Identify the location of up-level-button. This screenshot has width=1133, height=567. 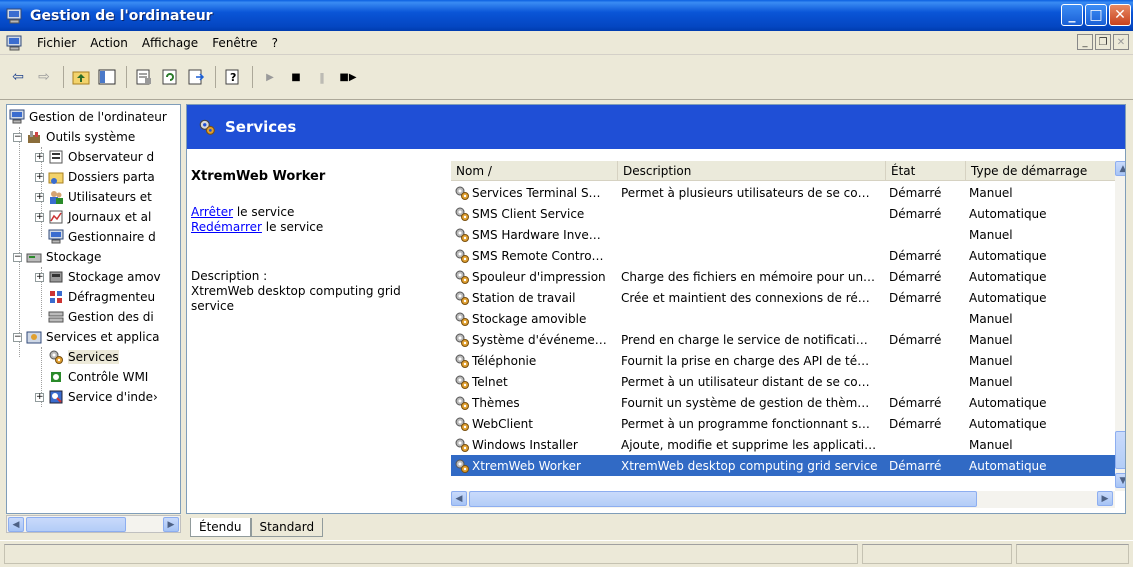
(81, 77).